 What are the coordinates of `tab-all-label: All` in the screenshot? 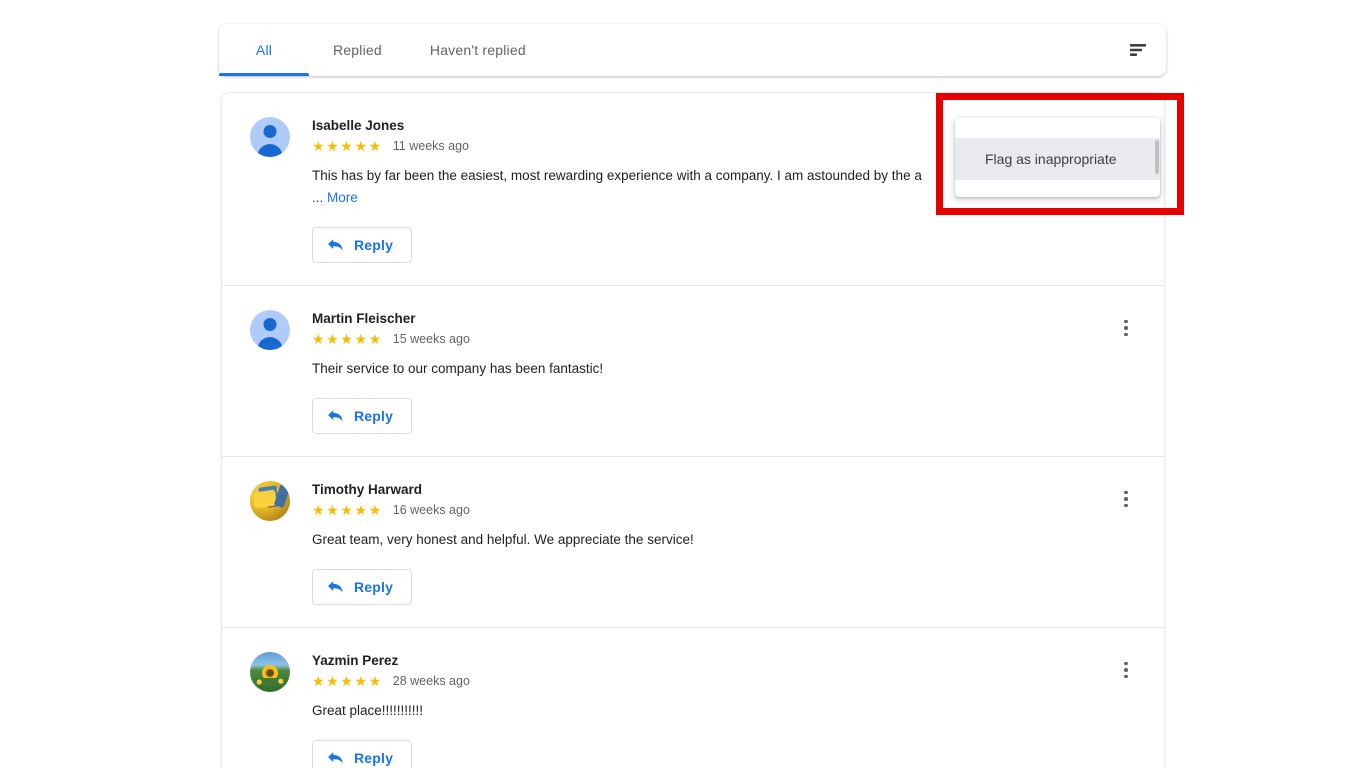 It's located at (264, 50).